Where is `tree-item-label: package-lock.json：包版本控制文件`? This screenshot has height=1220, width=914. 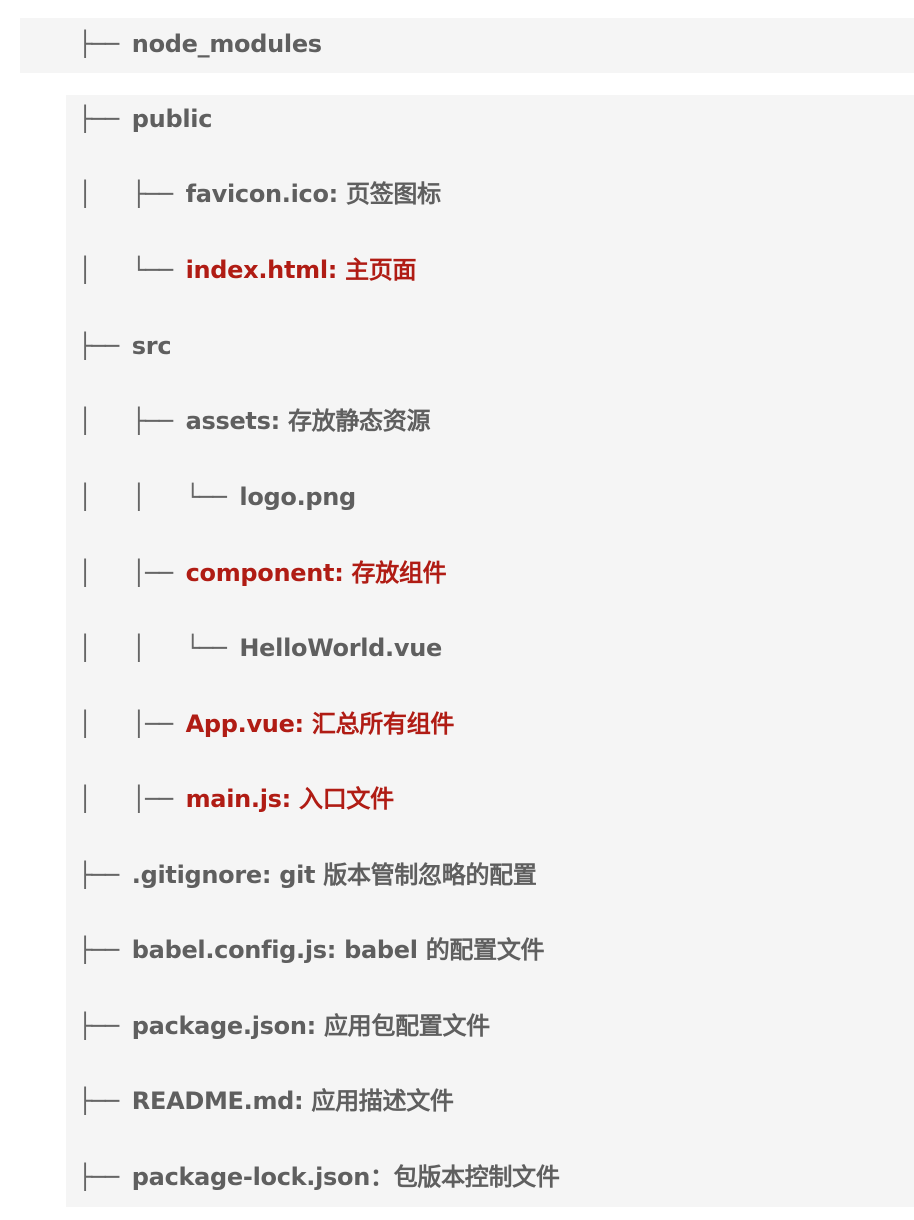 tree-item-label: package-lock.json：包版本控制文件 is located at coordinates (345, 1177).